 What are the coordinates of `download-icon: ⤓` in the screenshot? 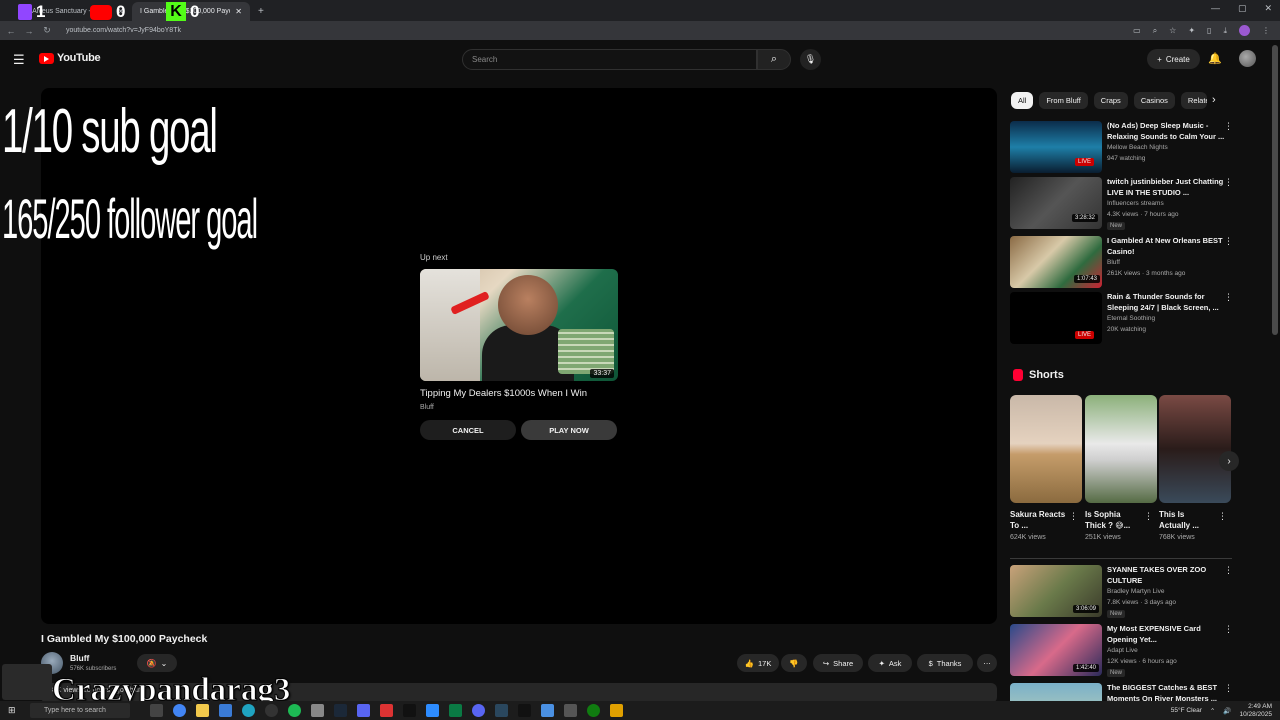 It's located at (1225, 31).